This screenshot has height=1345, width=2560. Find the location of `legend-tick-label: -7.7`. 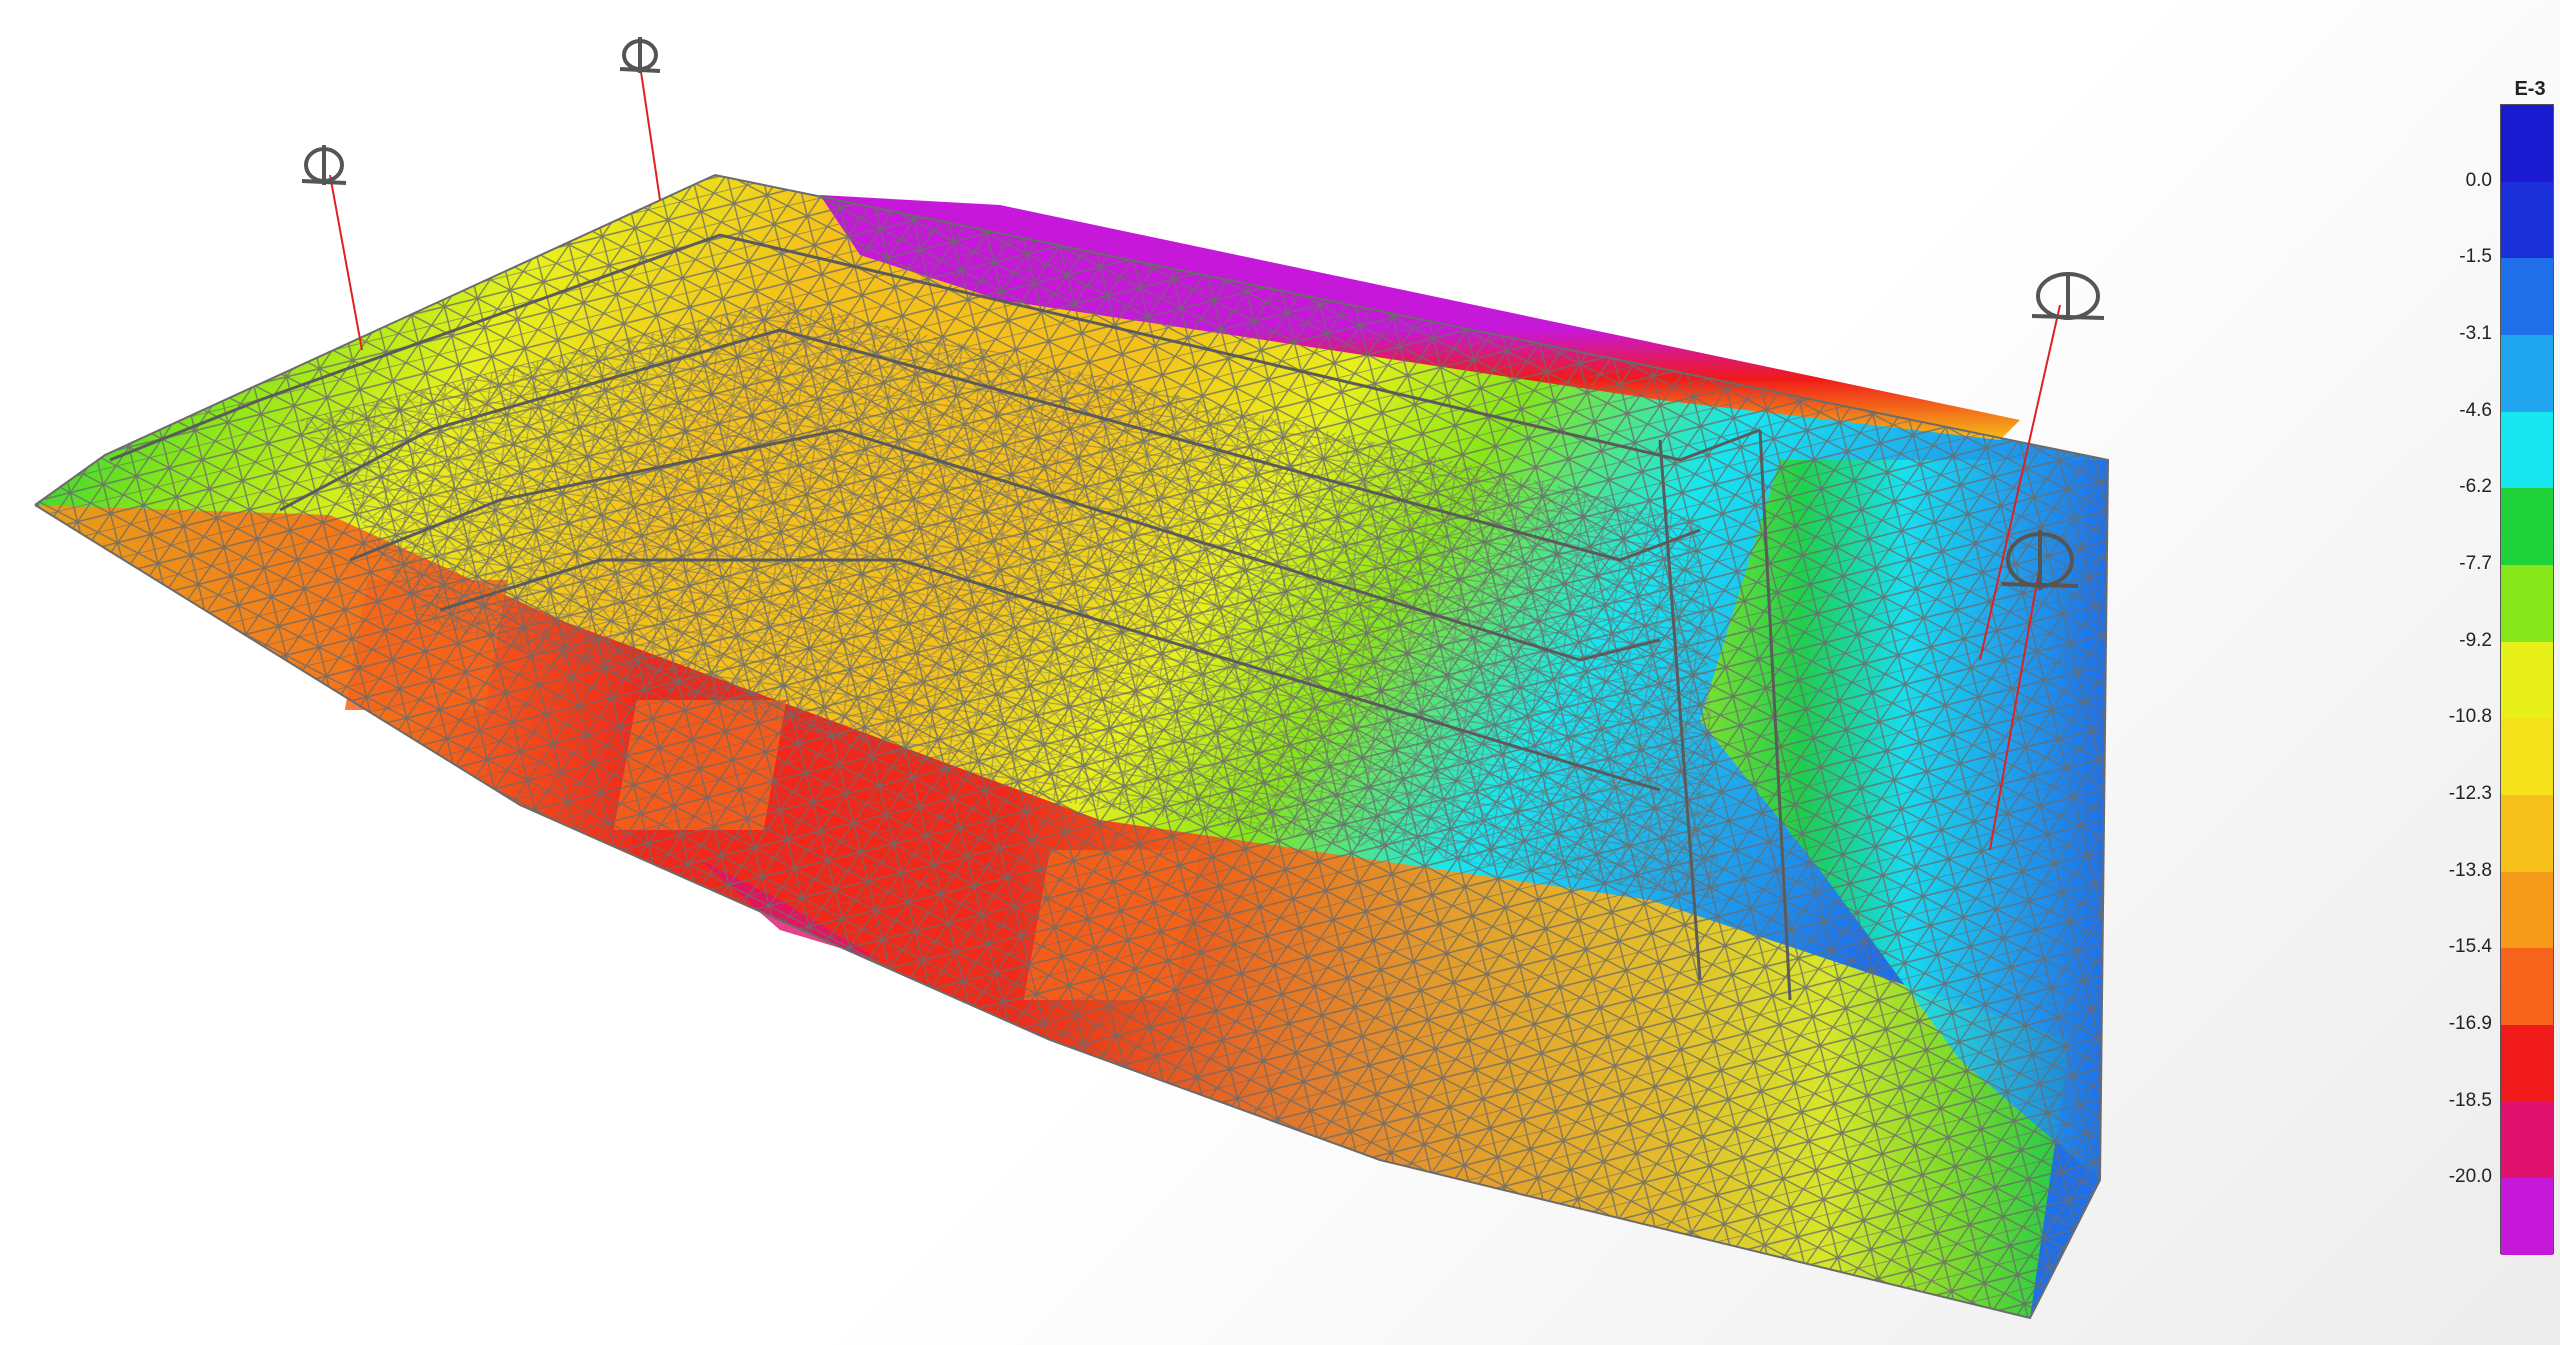

legend-tick-label: -7.7 is located at coordinates (2475, 563).